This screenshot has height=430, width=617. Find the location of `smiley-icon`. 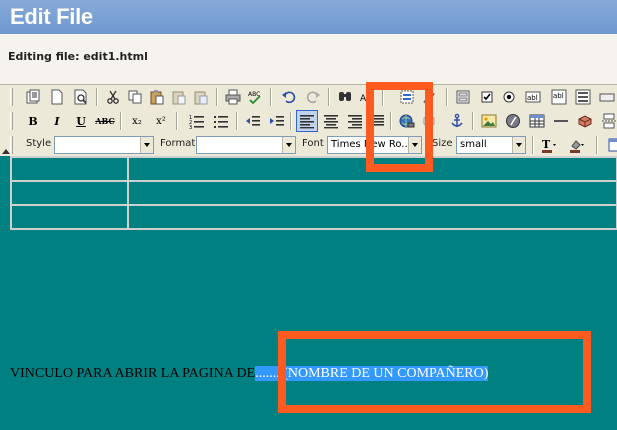

smiley-icon is located at coordinates (585, 121).